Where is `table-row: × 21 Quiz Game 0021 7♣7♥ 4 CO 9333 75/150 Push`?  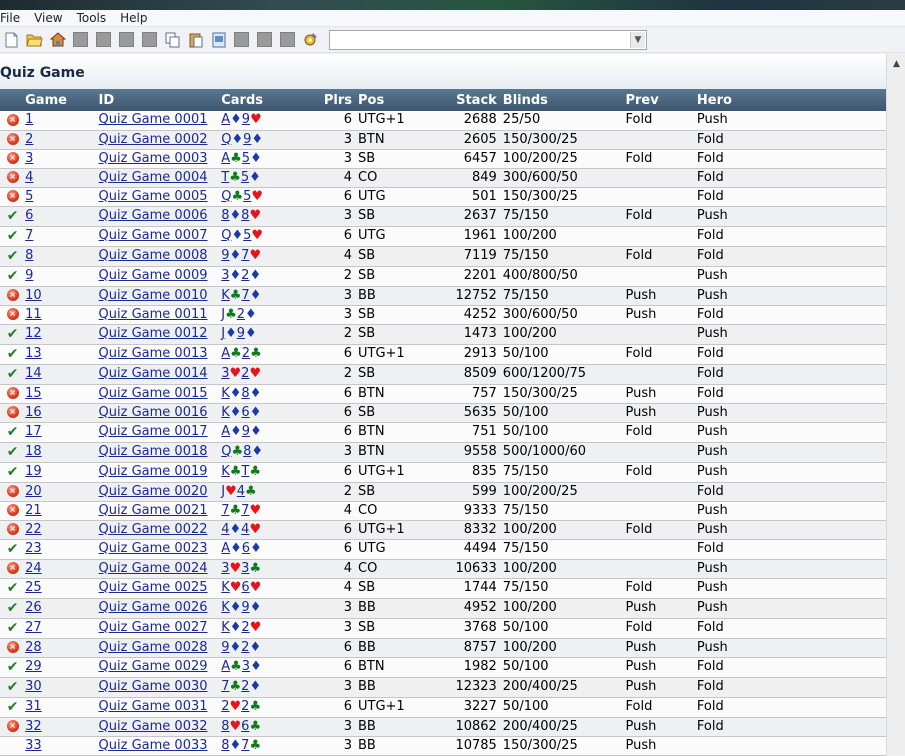
table-row: × 21 Quiz Game 0021 7♣7♥ 4 CO 9333 75/150 Push is located at coordinates (443, 511).